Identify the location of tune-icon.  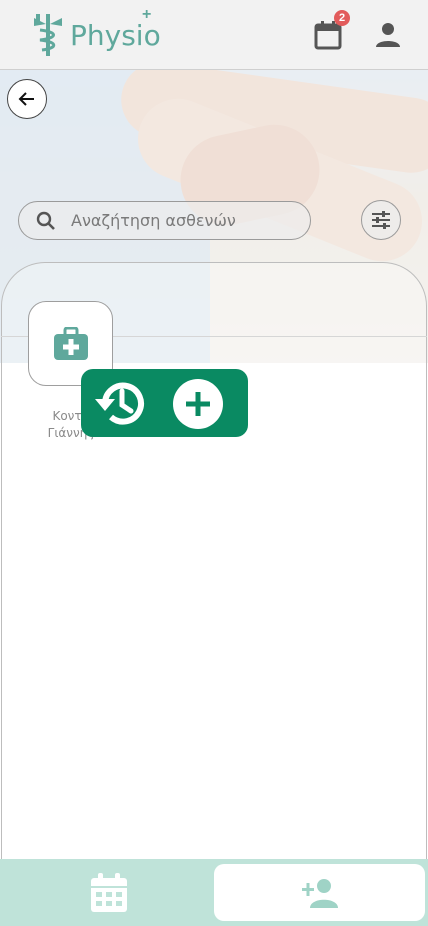
(381, 220).